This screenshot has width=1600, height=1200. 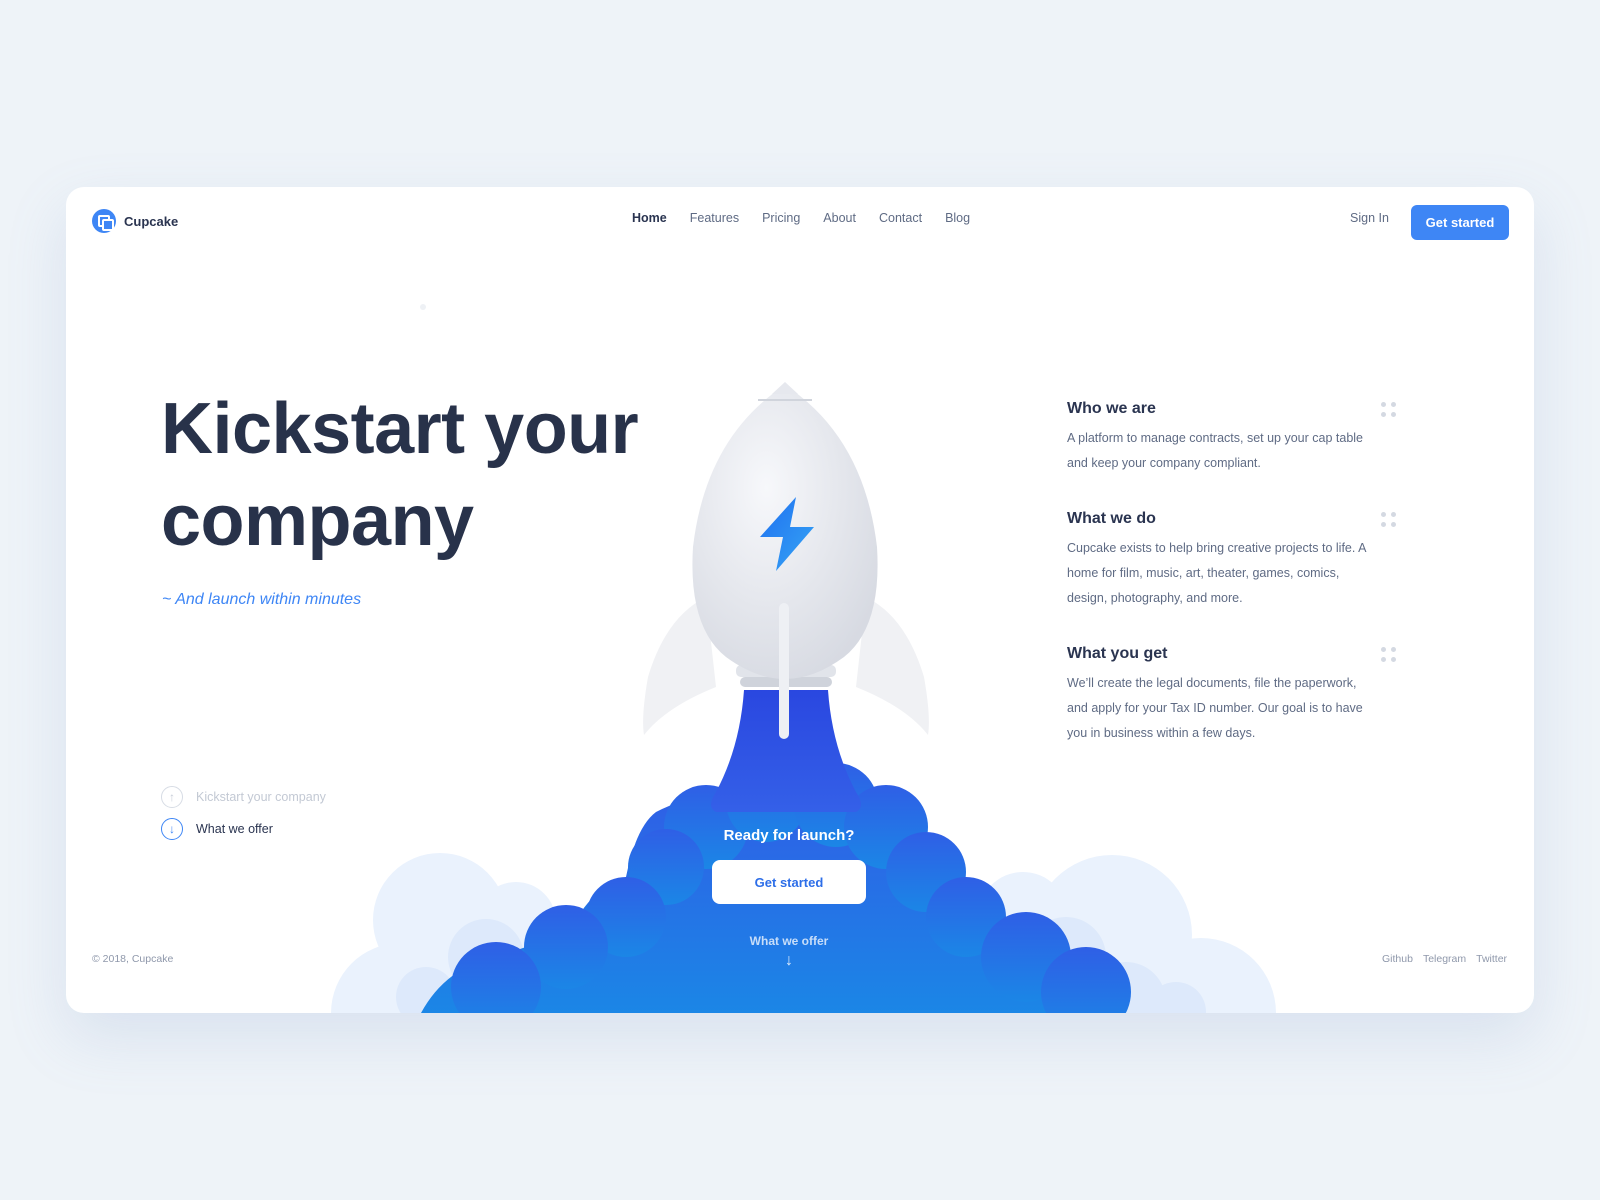 What do you see at coordinates (400, 475) in the screenshot?
I see `hero-title: Kickstart your company` at bounding box center [400, 475].